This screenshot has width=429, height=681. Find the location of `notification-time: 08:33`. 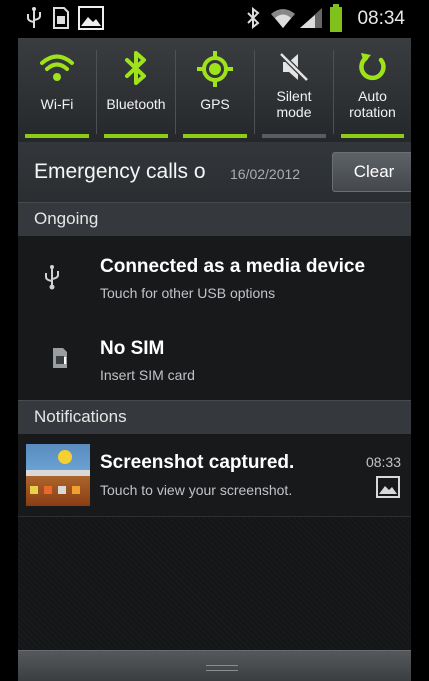

notification-time: 08:33 is located at coordinates (383, 462).